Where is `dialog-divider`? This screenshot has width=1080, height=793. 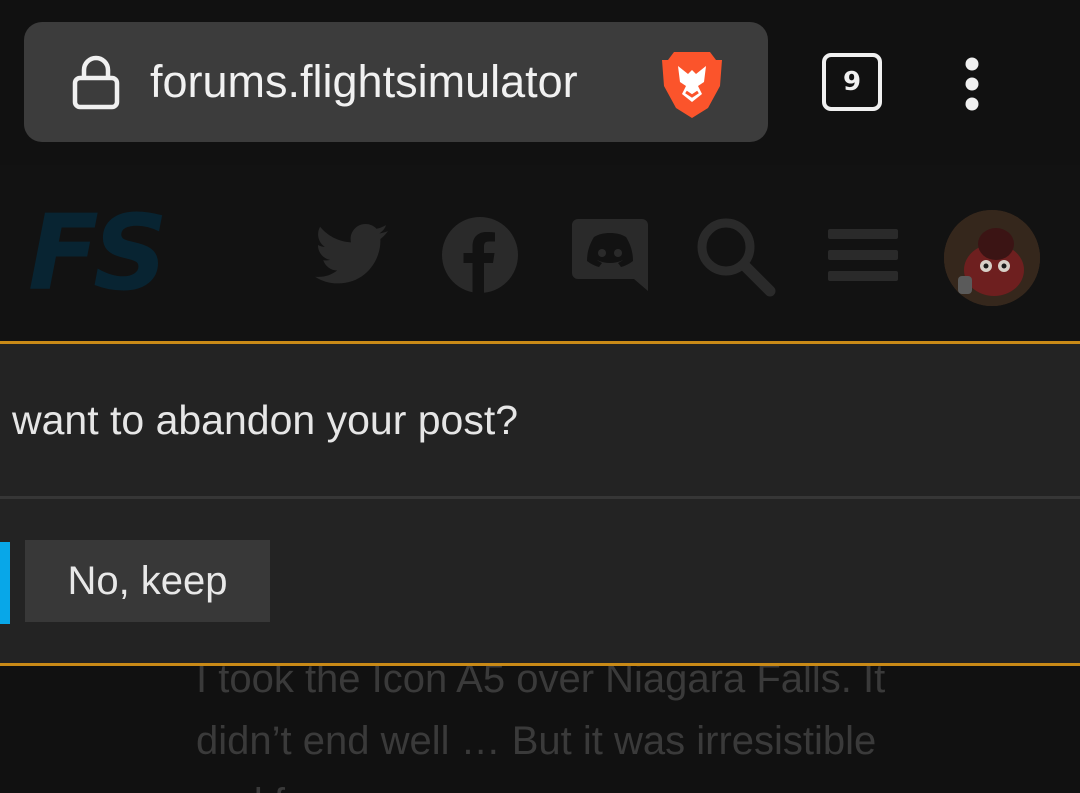
dialog-divider is located at coordinates (540, 497).